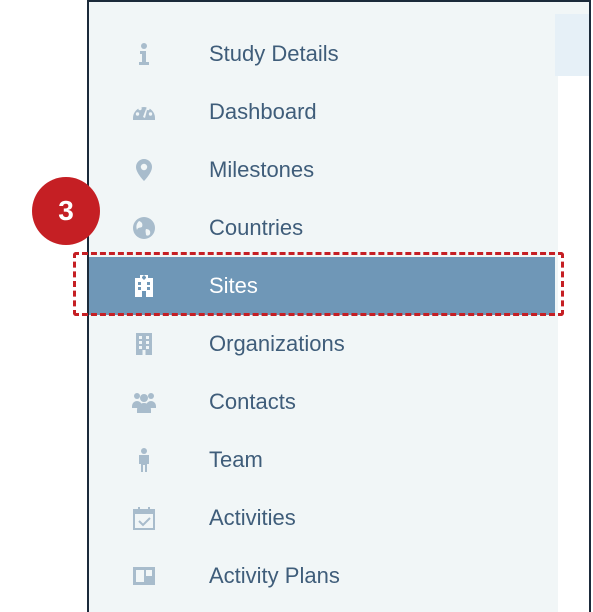  I want to click on content-pane, so click(573, 344).